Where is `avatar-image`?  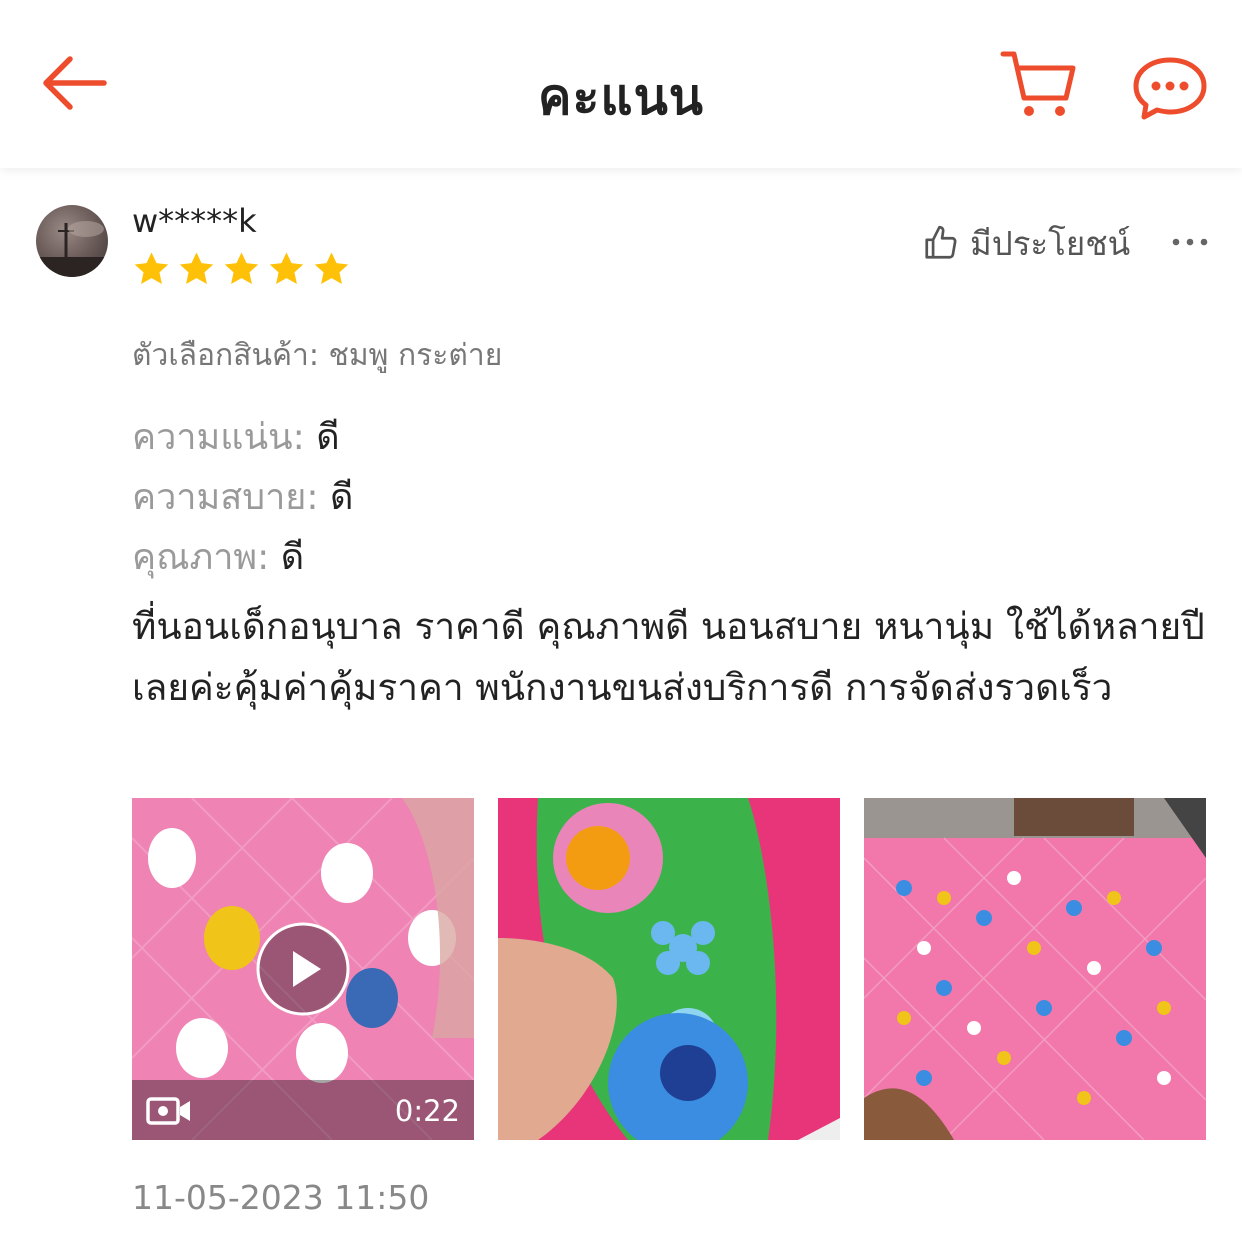 avatar-image is located at coordinates (72, 249).